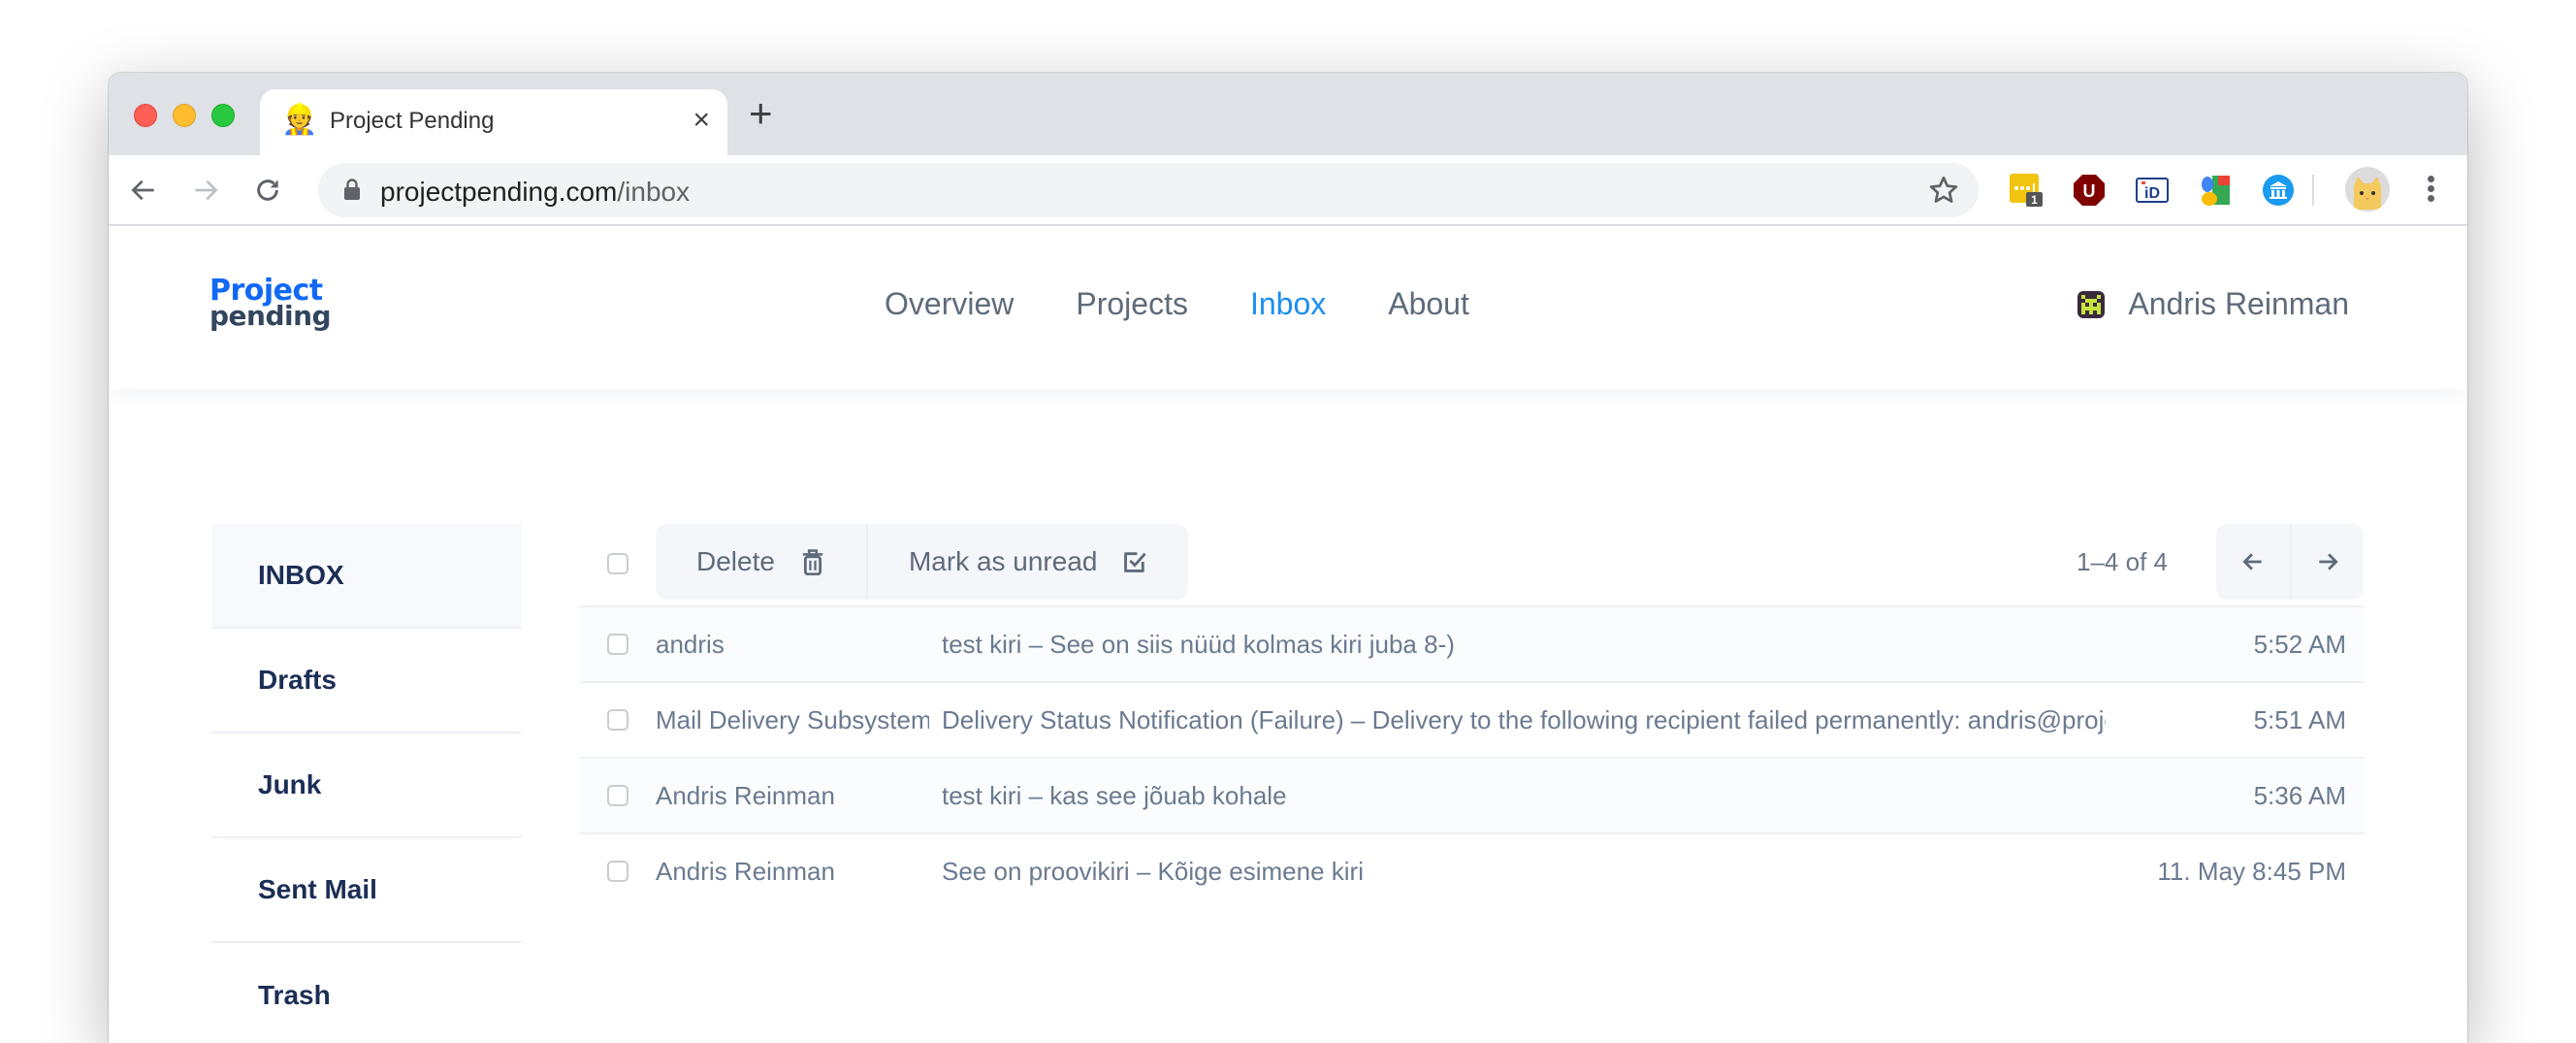 The height and width of the screenshot is (1043, 2576). What do you see at coordinates (299, 120) in the screenshot?
I see `construction-worker-icon: 👷` at bounding box center [299, 120].